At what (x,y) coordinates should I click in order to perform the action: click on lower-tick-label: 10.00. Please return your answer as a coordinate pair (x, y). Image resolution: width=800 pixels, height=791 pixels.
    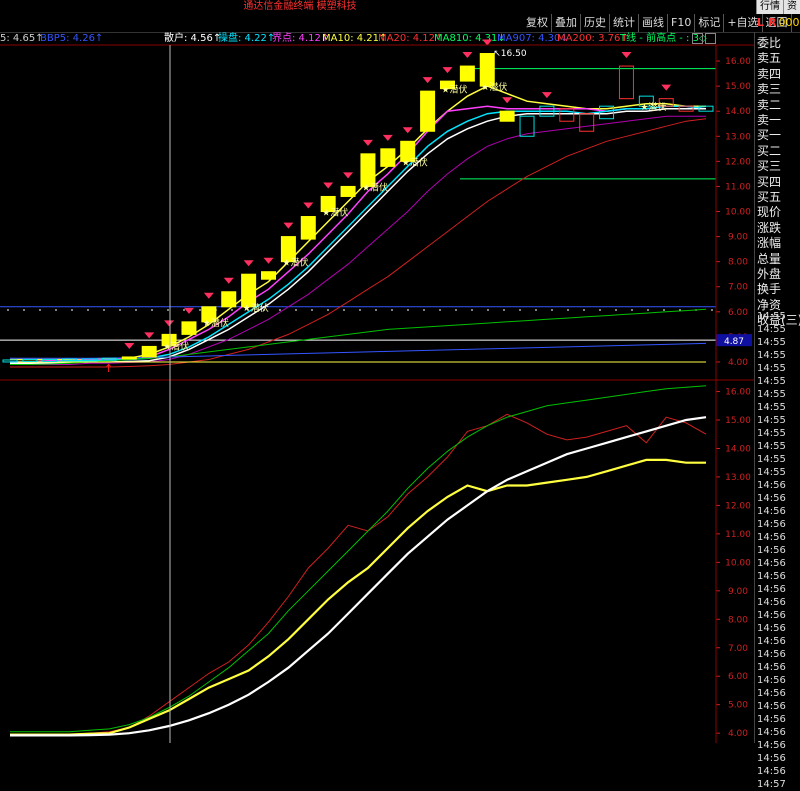
    Looking at the image, I should click on (738, 563).